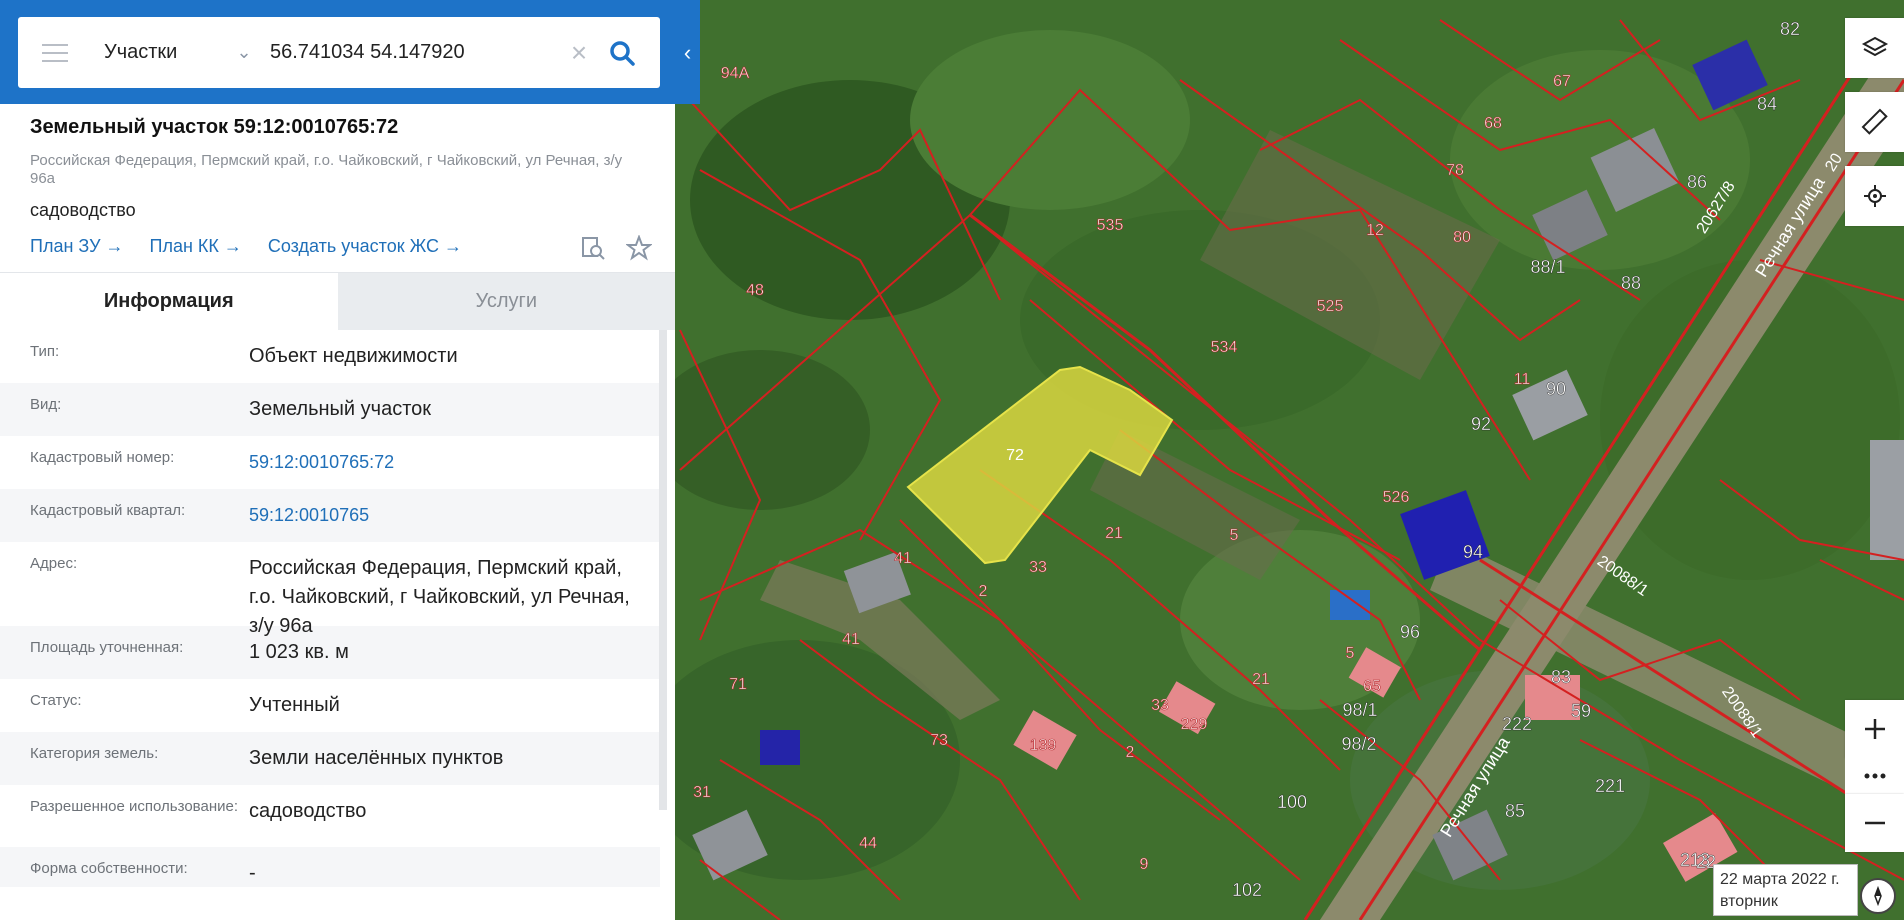 This screenshot has width=1904, height=920. What do you see at coordinates (77, 246) in the screenshot?
I see `plan-zu-link: План ЗУ →` at bounding box center [77, 246].